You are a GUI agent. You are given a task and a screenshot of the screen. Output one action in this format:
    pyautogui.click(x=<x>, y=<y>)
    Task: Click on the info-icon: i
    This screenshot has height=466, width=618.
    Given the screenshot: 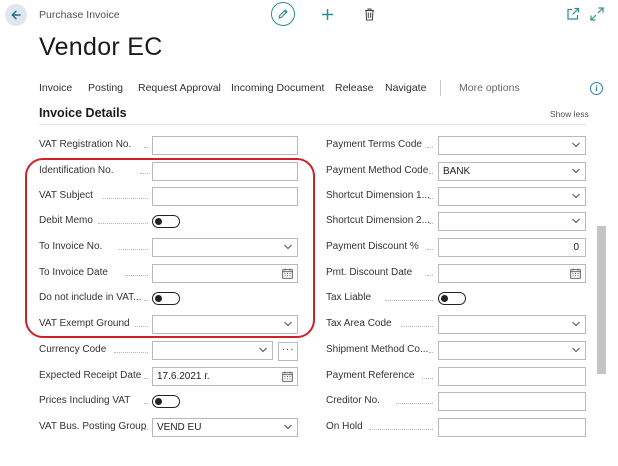 What is the action you would take?
    pyautogui.click(x=596, y=88)
    